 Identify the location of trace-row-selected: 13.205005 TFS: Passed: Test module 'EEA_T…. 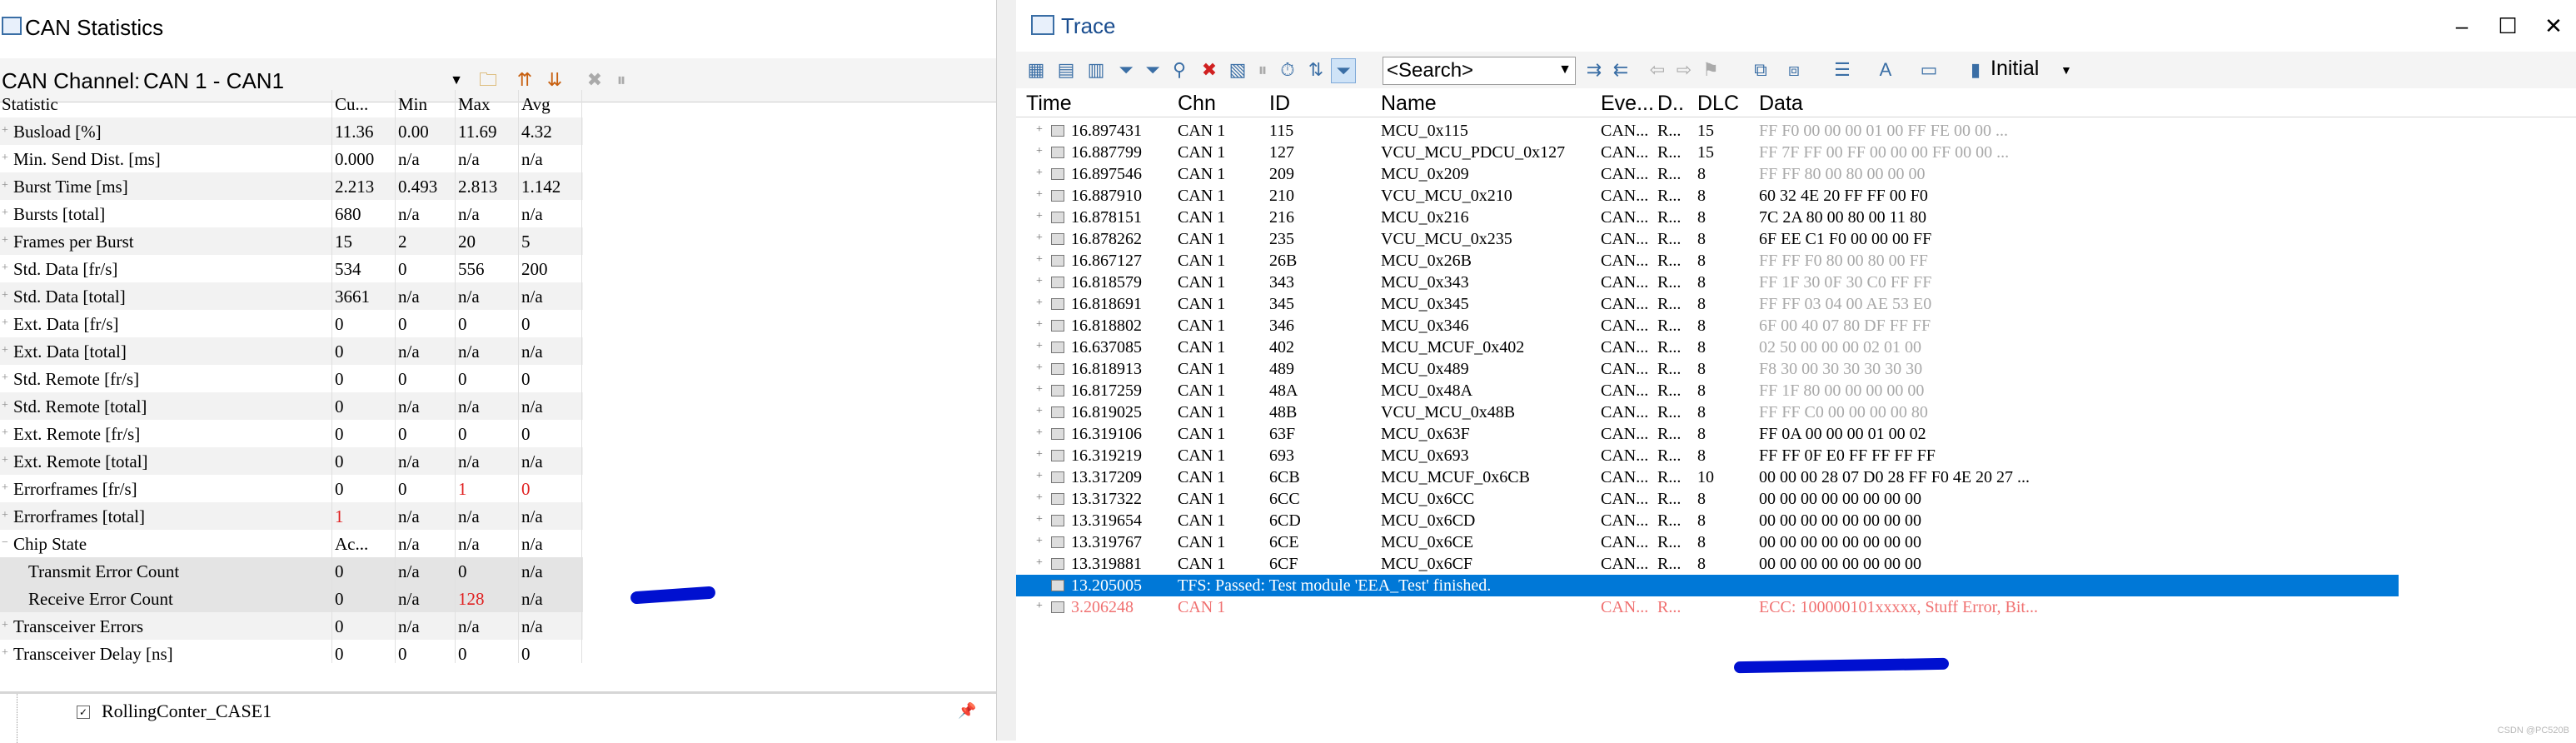
(1707, 585).